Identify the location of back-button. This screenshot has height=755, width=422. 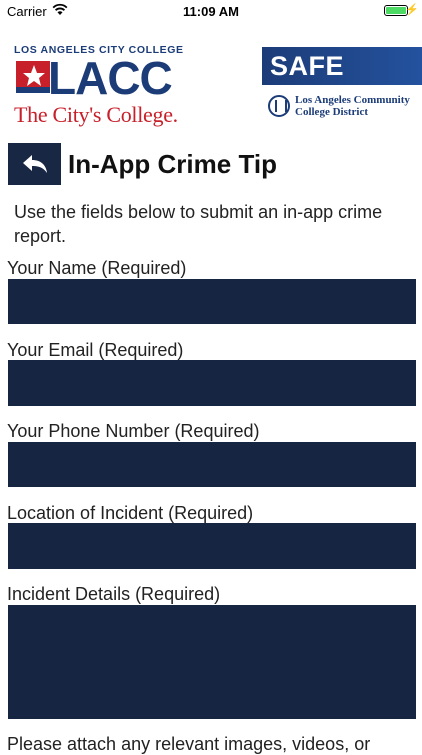
(34, 164).